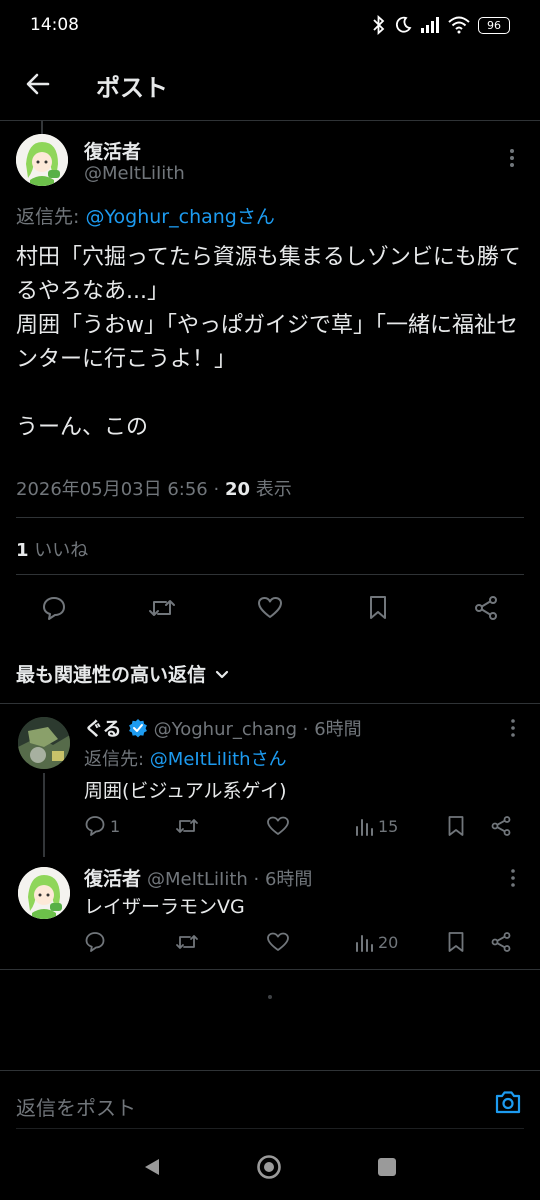 Image resolution: width=540 pixels, height=1200 pixels. What do you see at coordinates (185, 791) in the screenshot?
I see `reply-text: 周囲(ビジュアル系ゲイ)` at bounding box center [185, 791].